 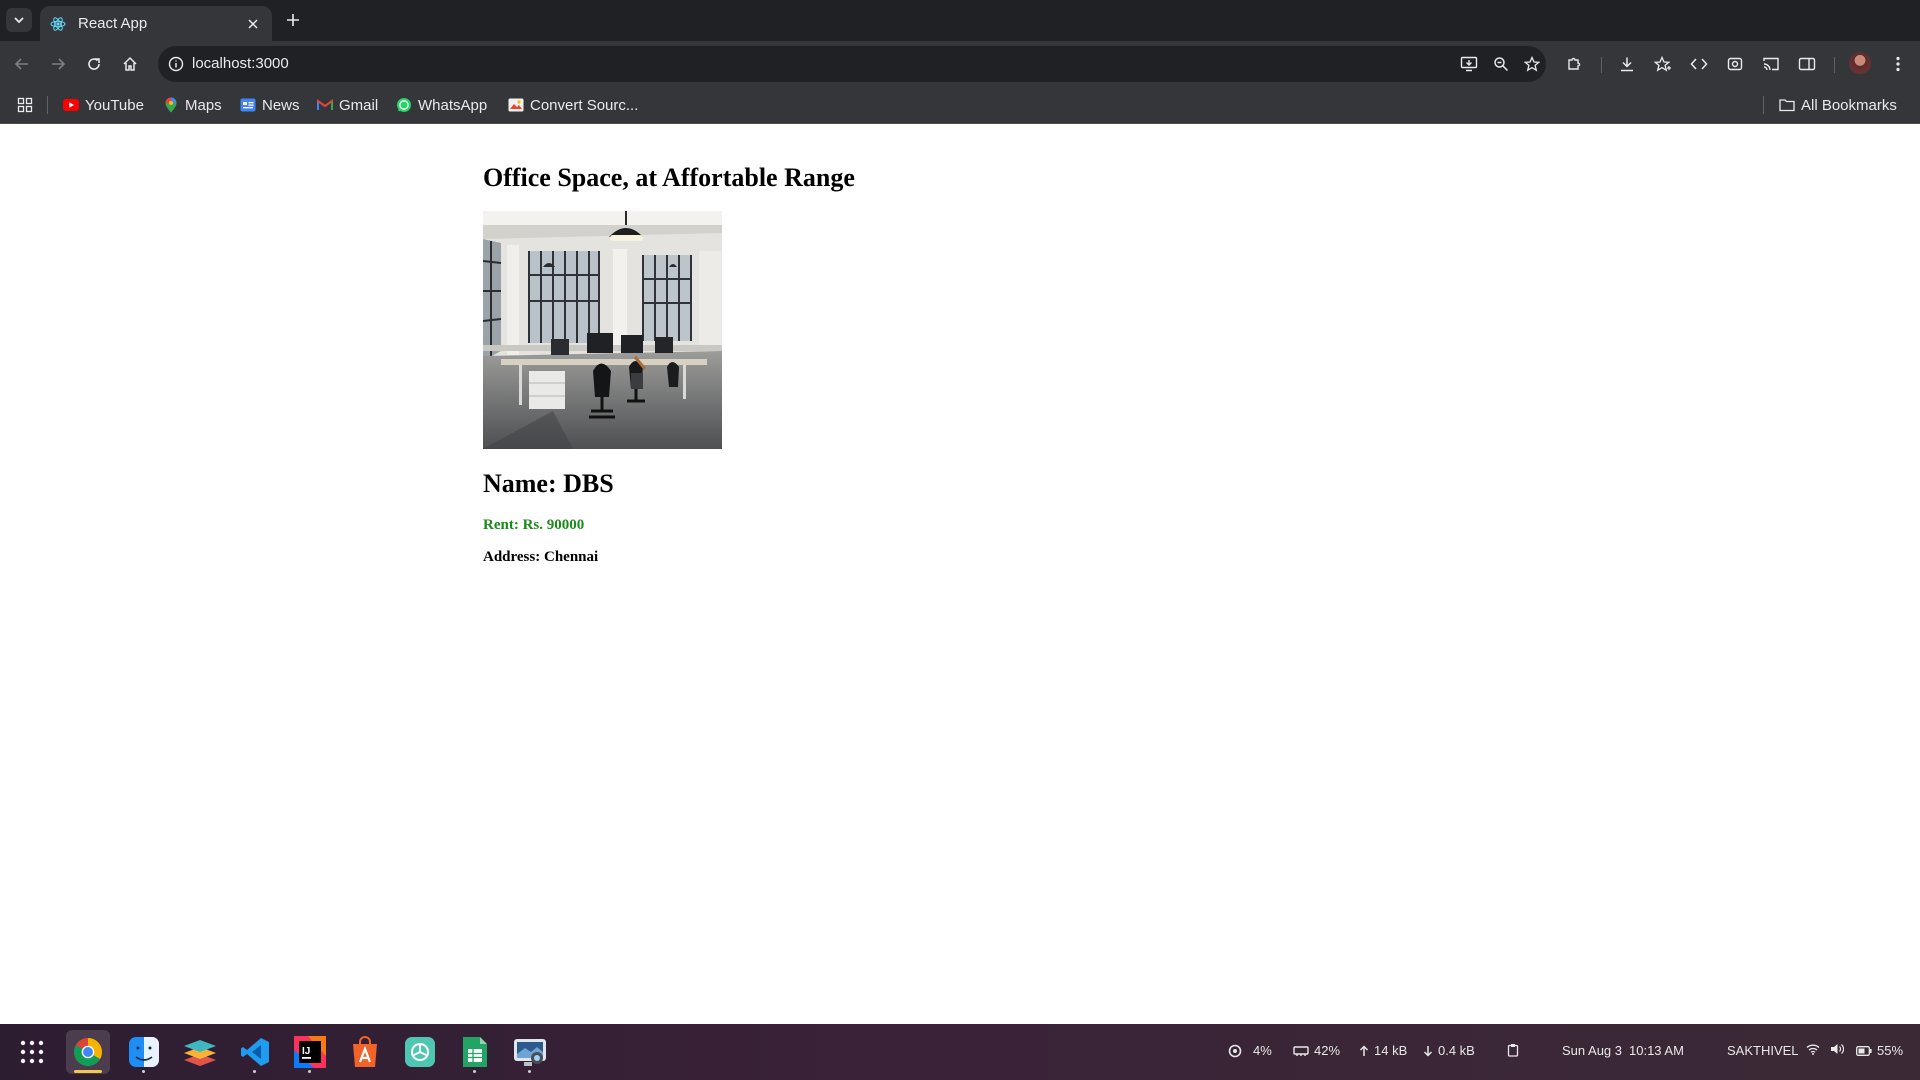 What do you see at coordinates (347, 105) in the screenshot?
I see `bookmark-gmail: Gmail` at bounding box center [347, 105].